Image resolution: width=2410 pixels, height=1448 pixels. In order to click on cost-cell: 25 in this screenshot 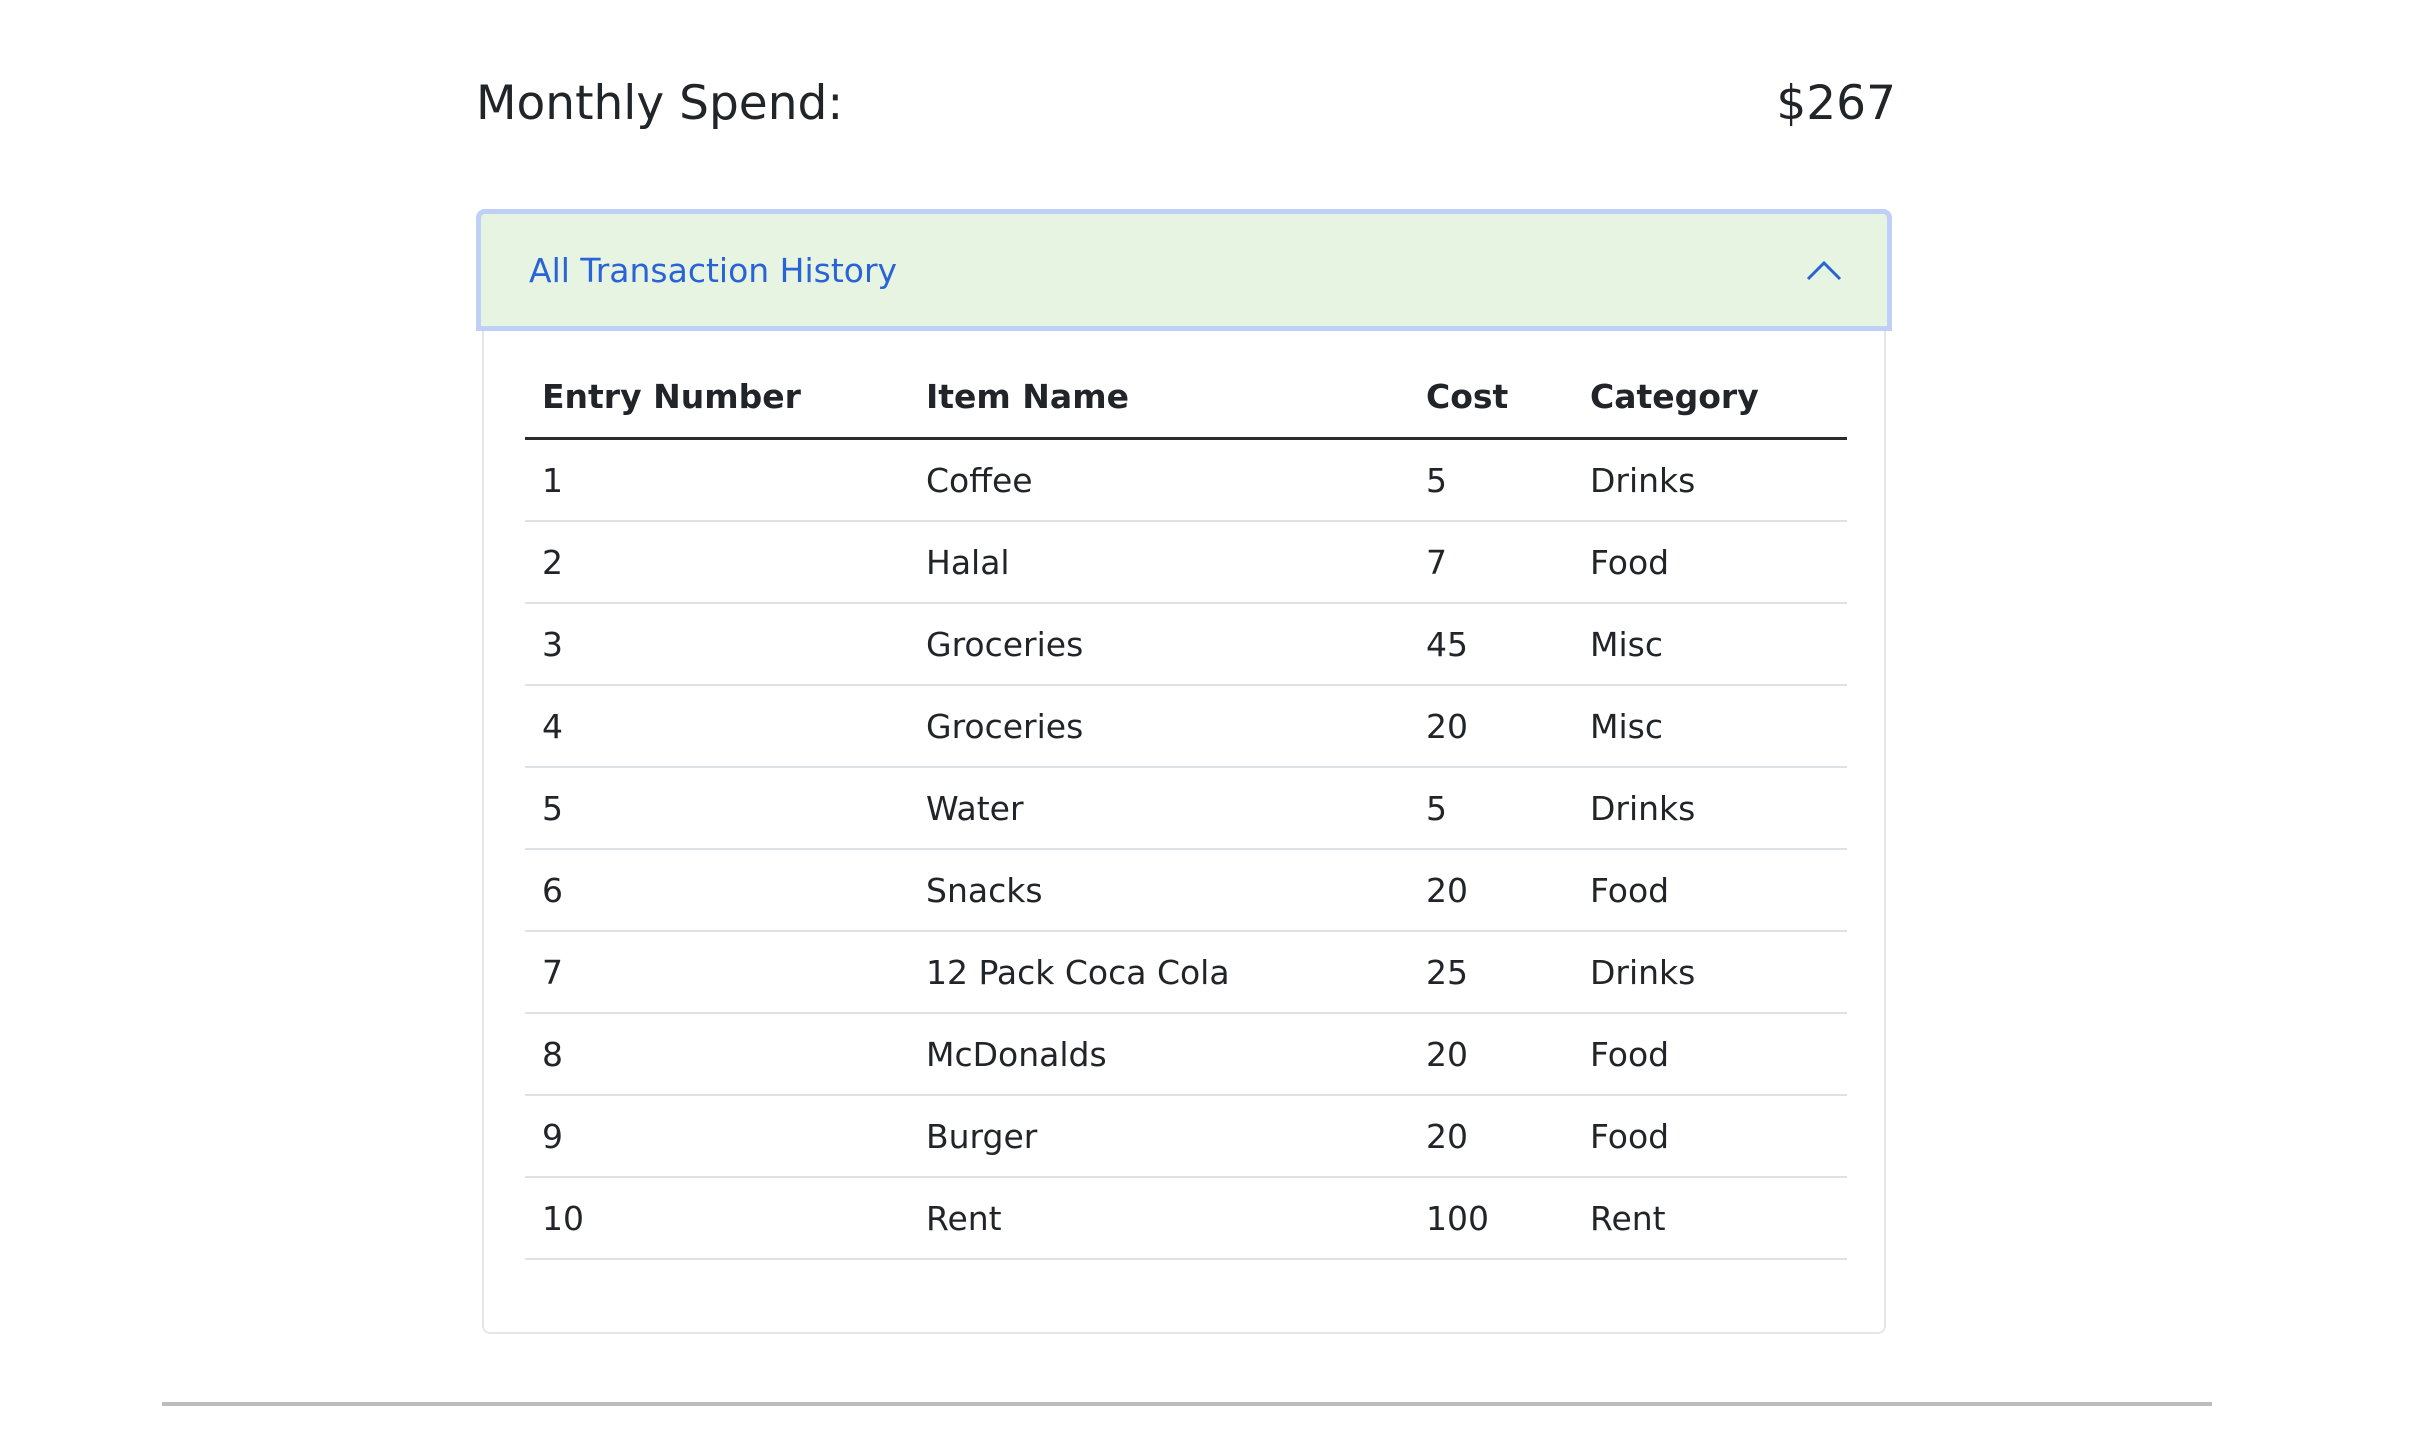, I will do `click(1491, 972)`.